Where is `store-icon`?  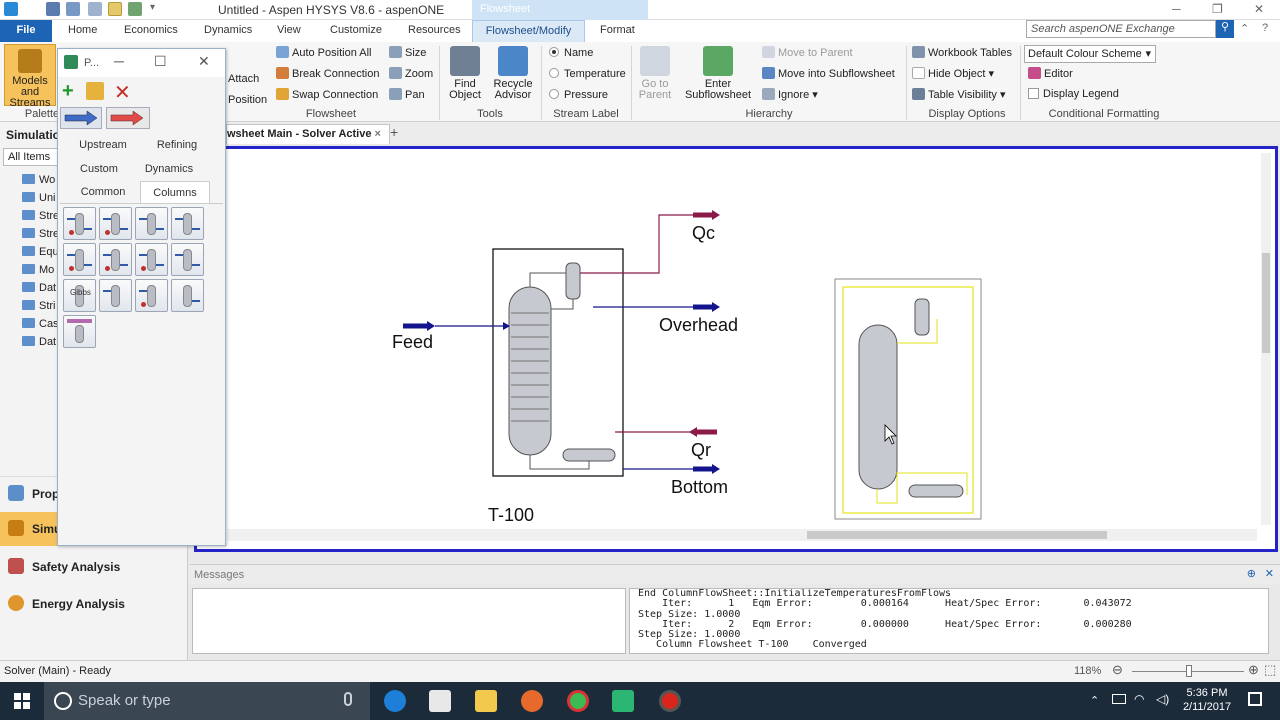 store-icon is located at coordinates (440, 701).